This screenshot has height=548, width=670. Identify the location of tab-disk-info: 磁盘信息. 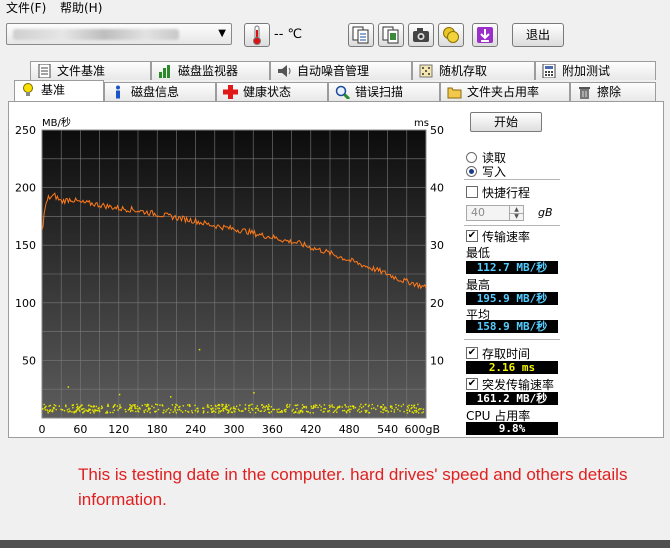
(160, 91).